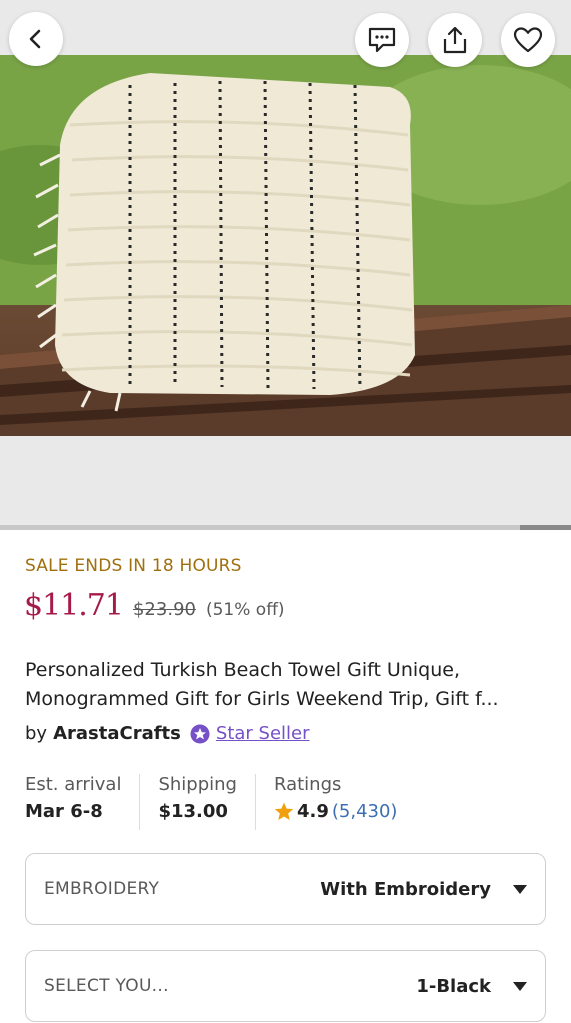 This screenshot has width=571, height=1023. Describe the element at coordinates (263, 733) in the screenshot. I see `star-seller-link: Star Seller` at that location.